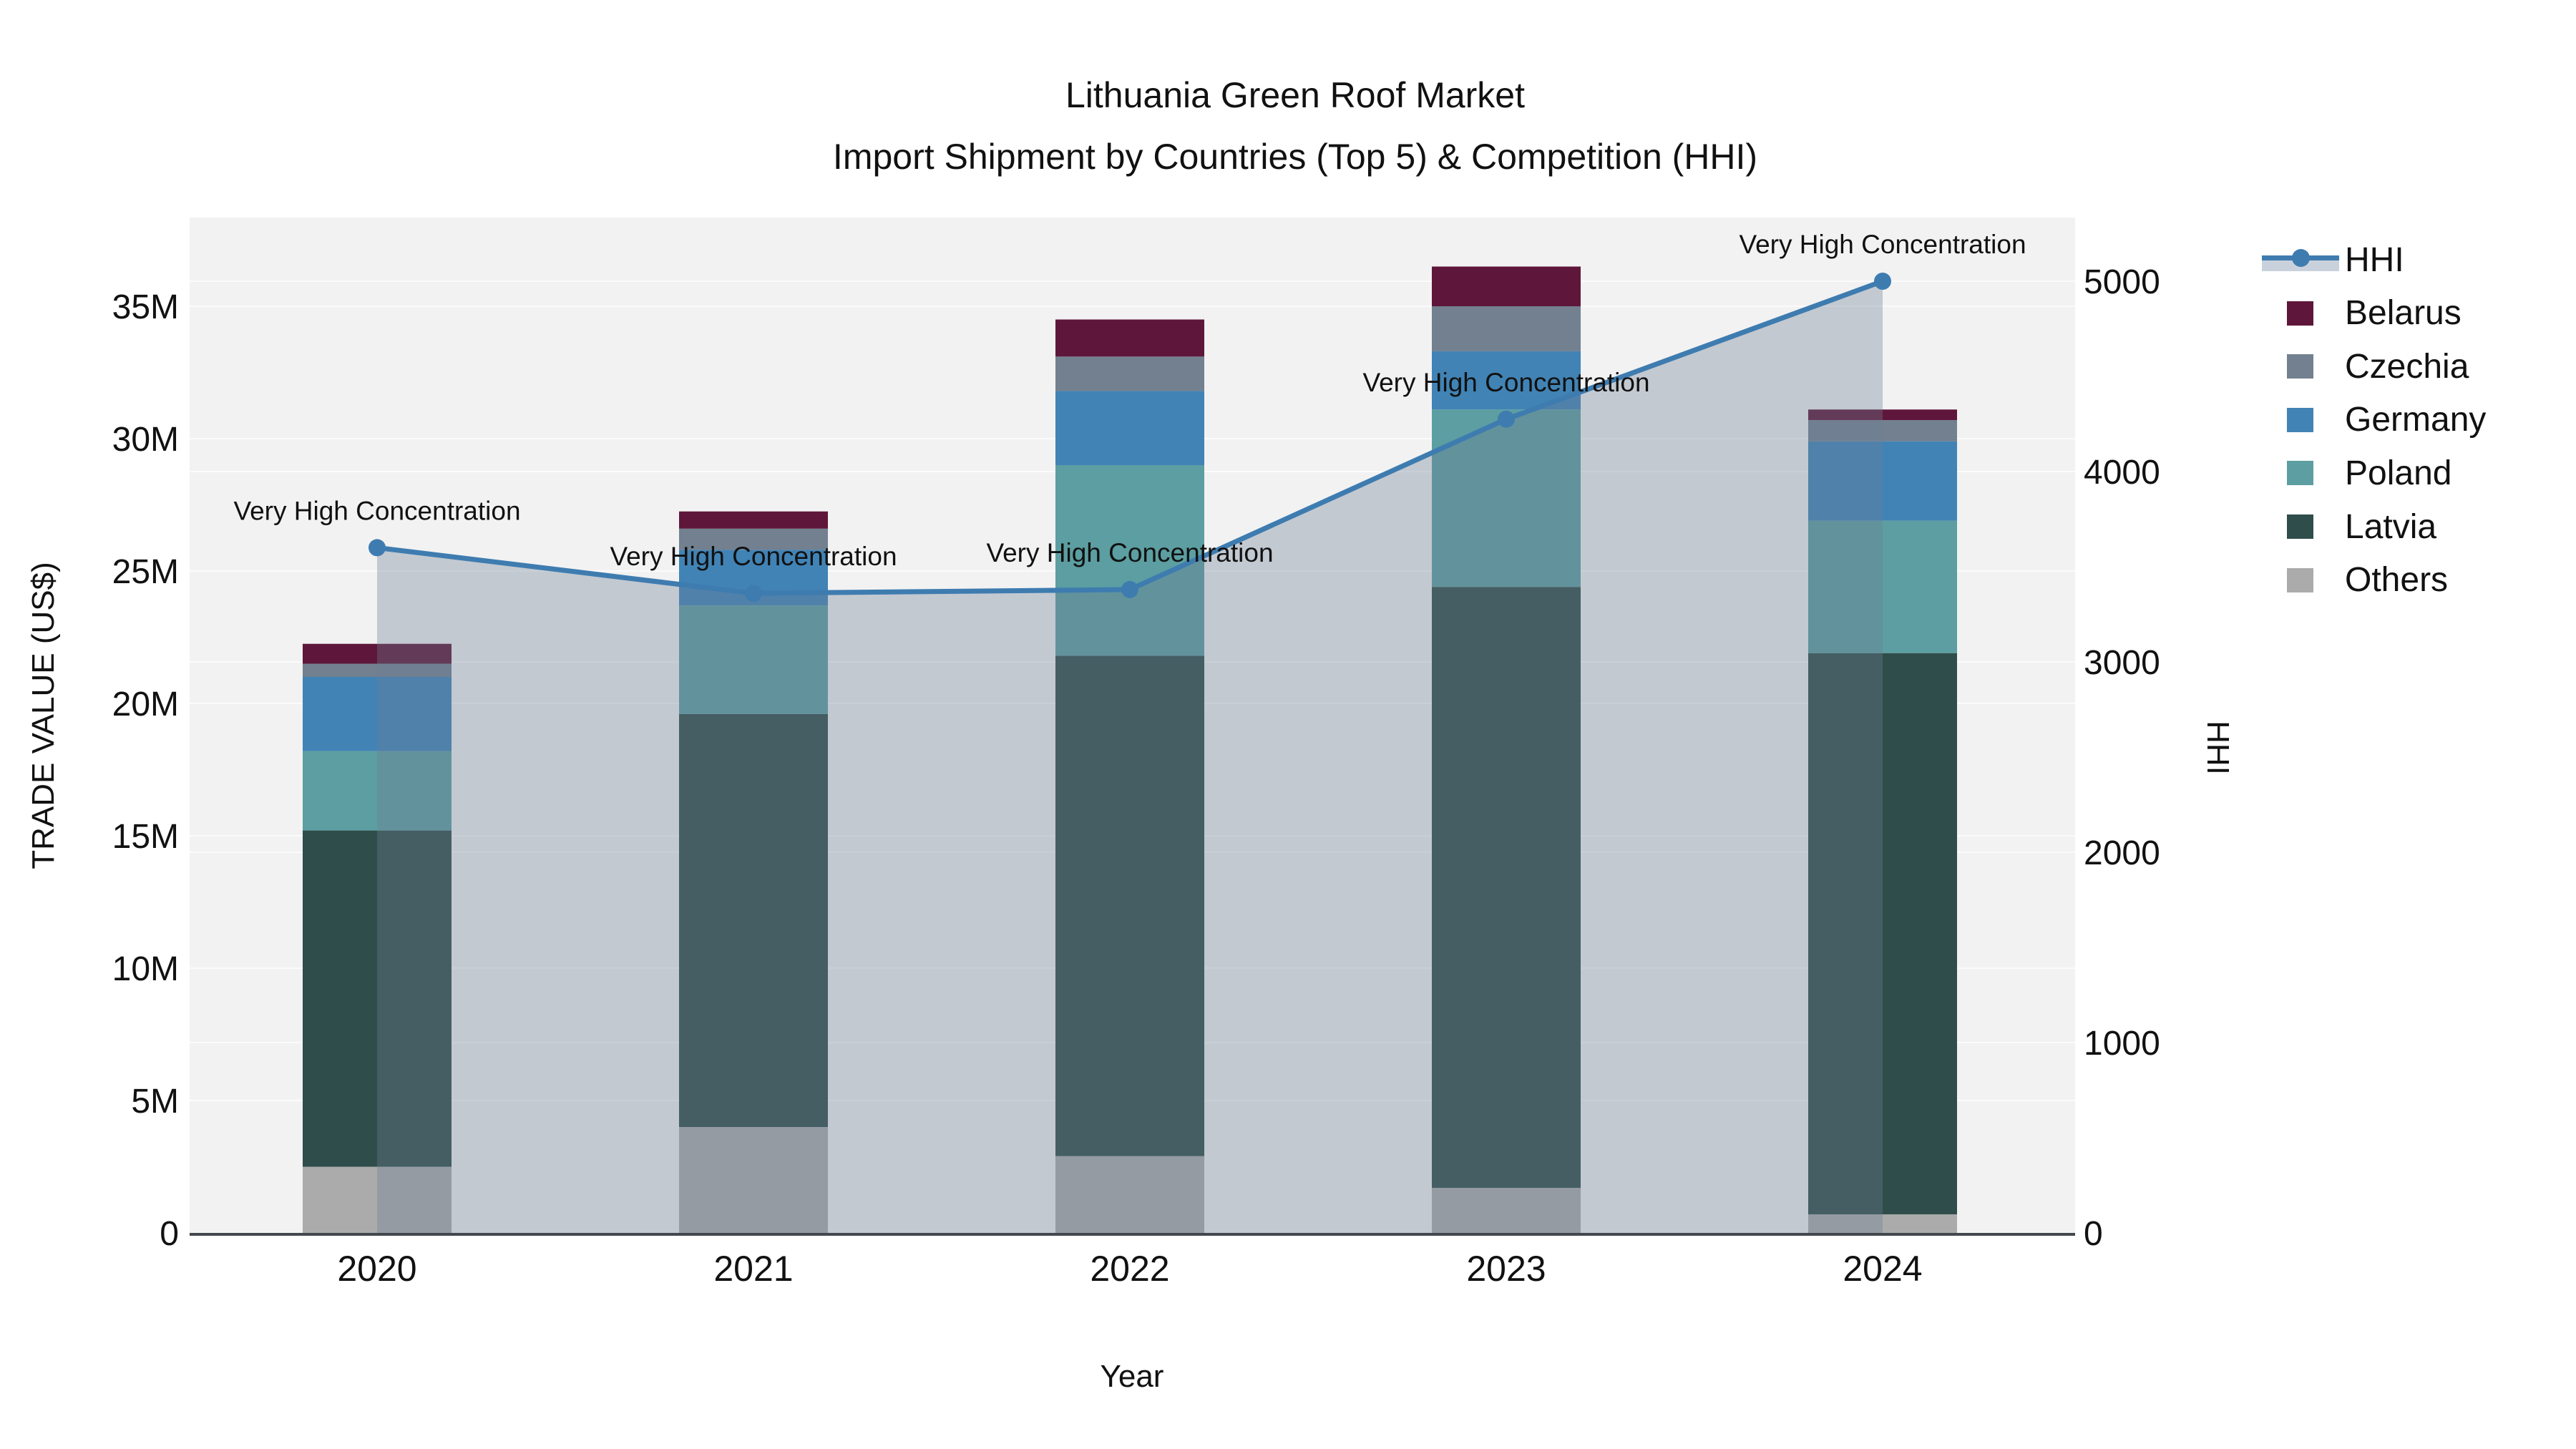 The width and height of the screenshot is (2576, 1449). Describe the element at coordinates (1129, 552) in the screenshot. I see `annotation-2022: Very High Concentration` at that location.